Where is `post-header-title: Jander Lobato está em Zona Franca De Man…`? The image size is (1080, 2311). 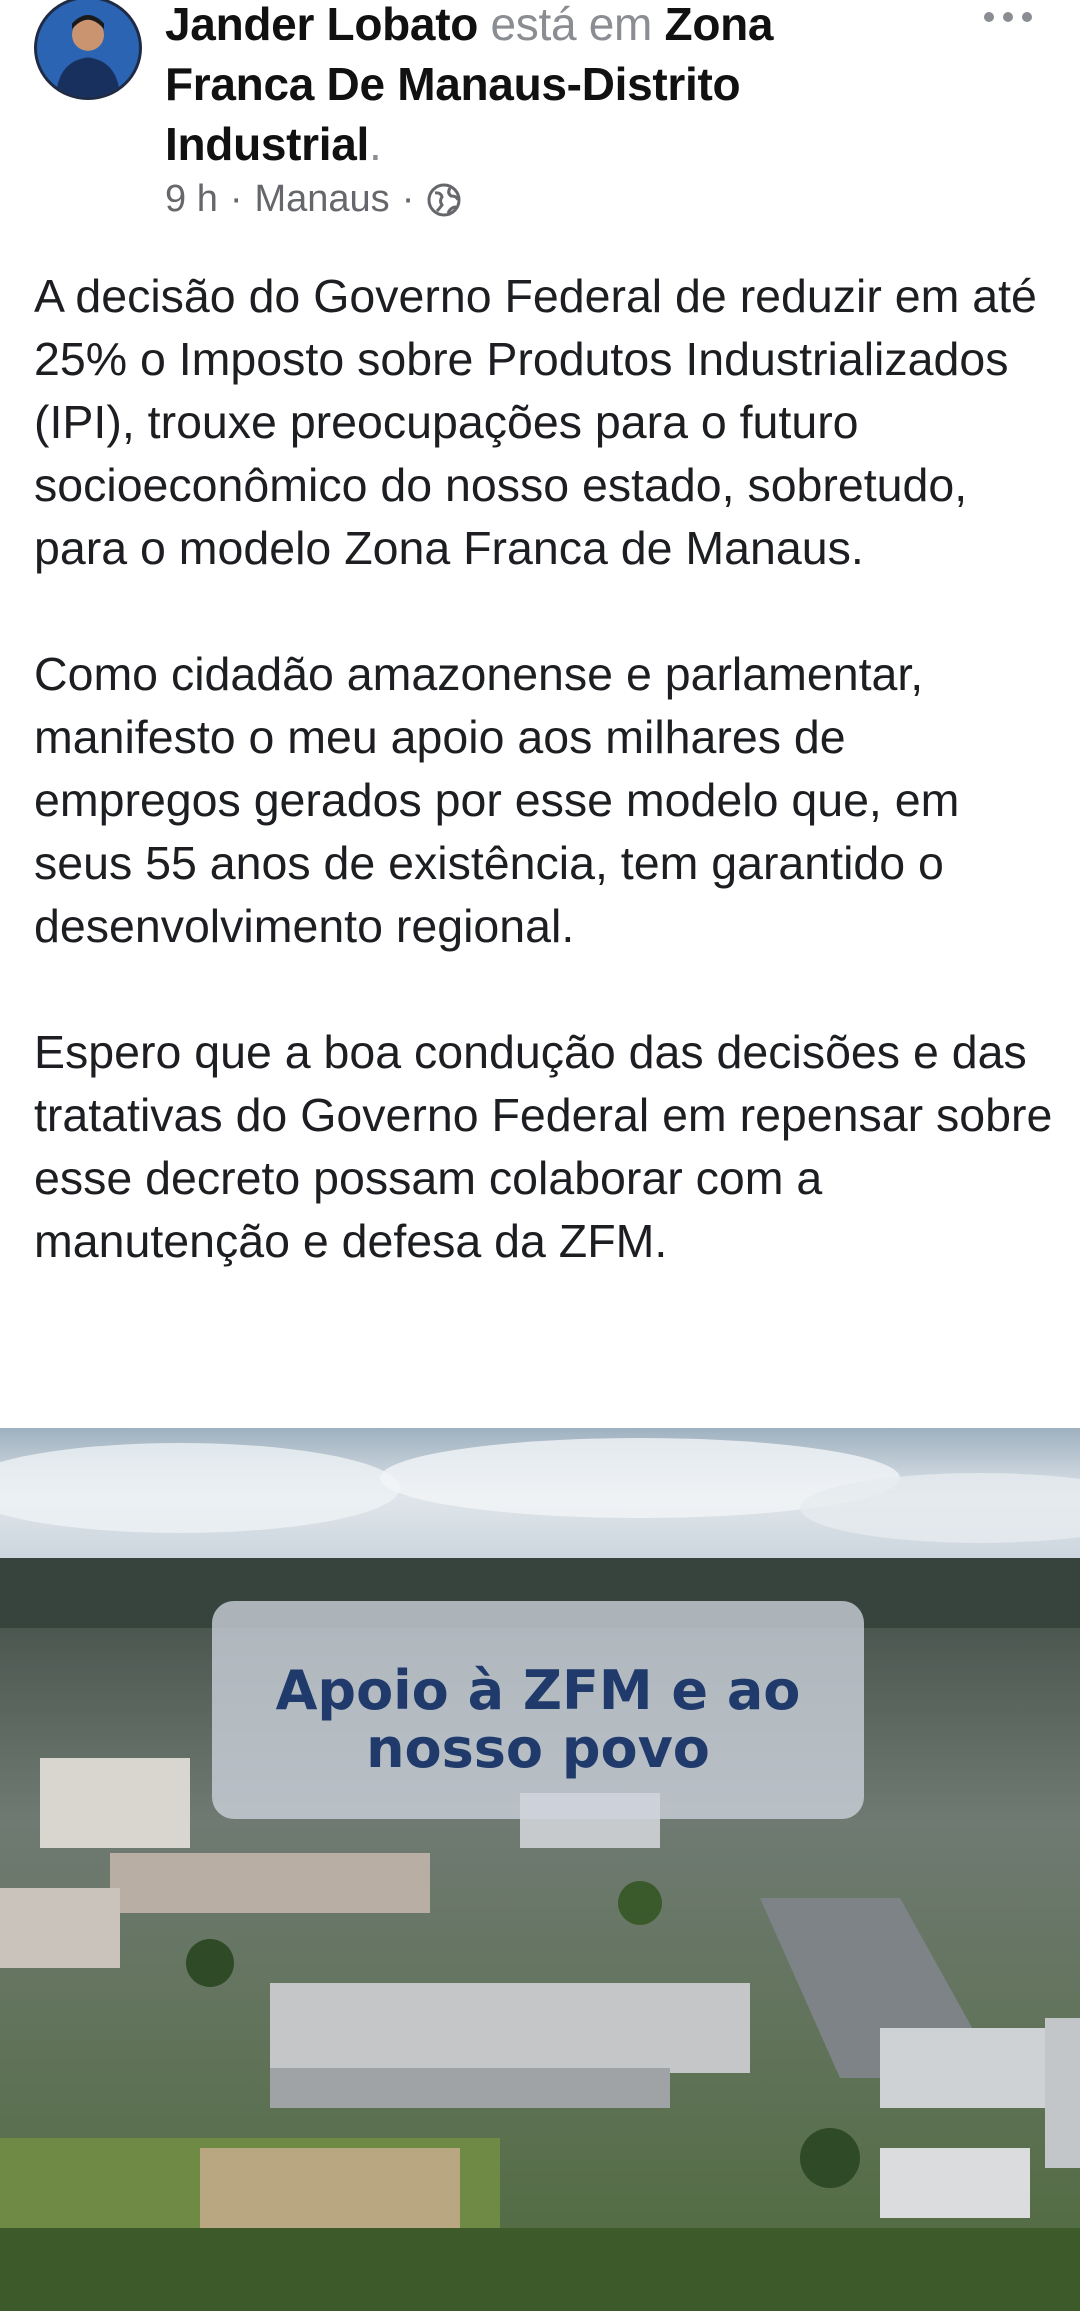
post-header-title: Jander Lobato está em Zona Franca De Man… is located at coordinates (545, 87).